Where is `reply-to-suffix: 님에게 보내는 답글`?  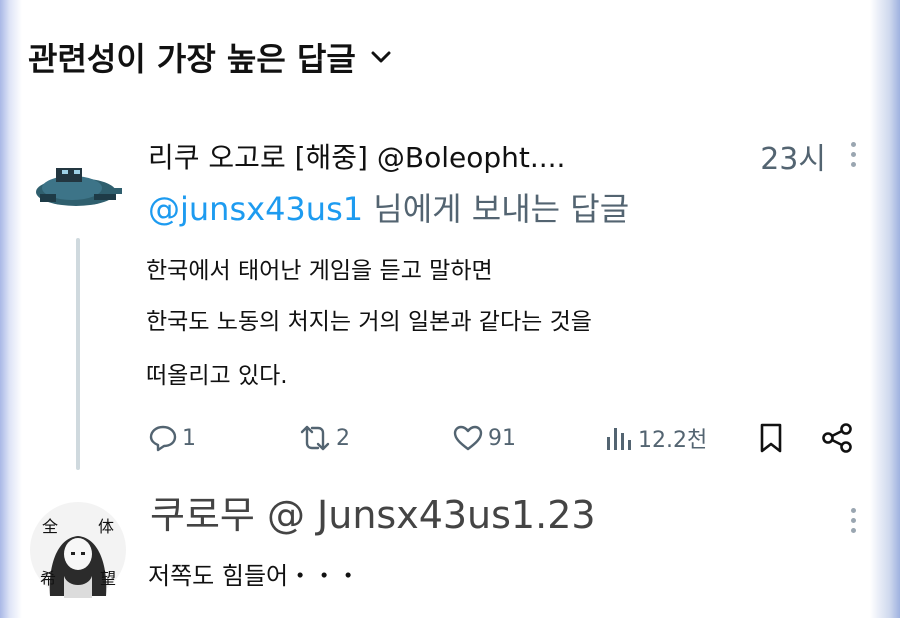 reply-to-suffix: 님에게 보내는 답글 is located at coordinates (496, 209).